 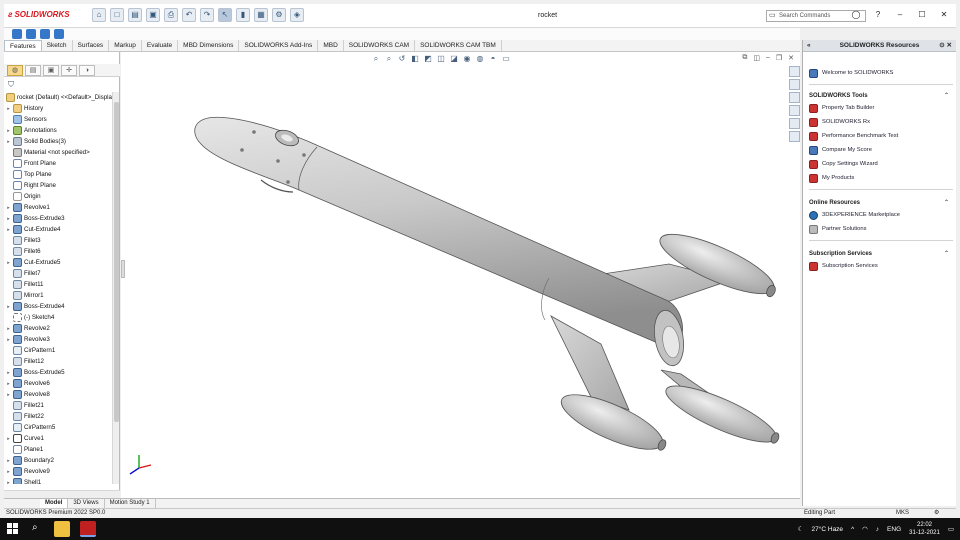 What do you see at coordinates (58, 284) in the screenshot?
I see `tree-item: Fillet11` at bounding box center [58, 284].